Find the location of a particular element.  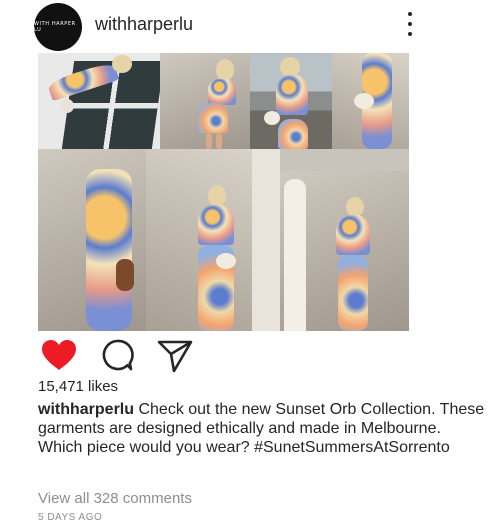

avatar: WITH HARPER LU is located at coordinates (58, 27).